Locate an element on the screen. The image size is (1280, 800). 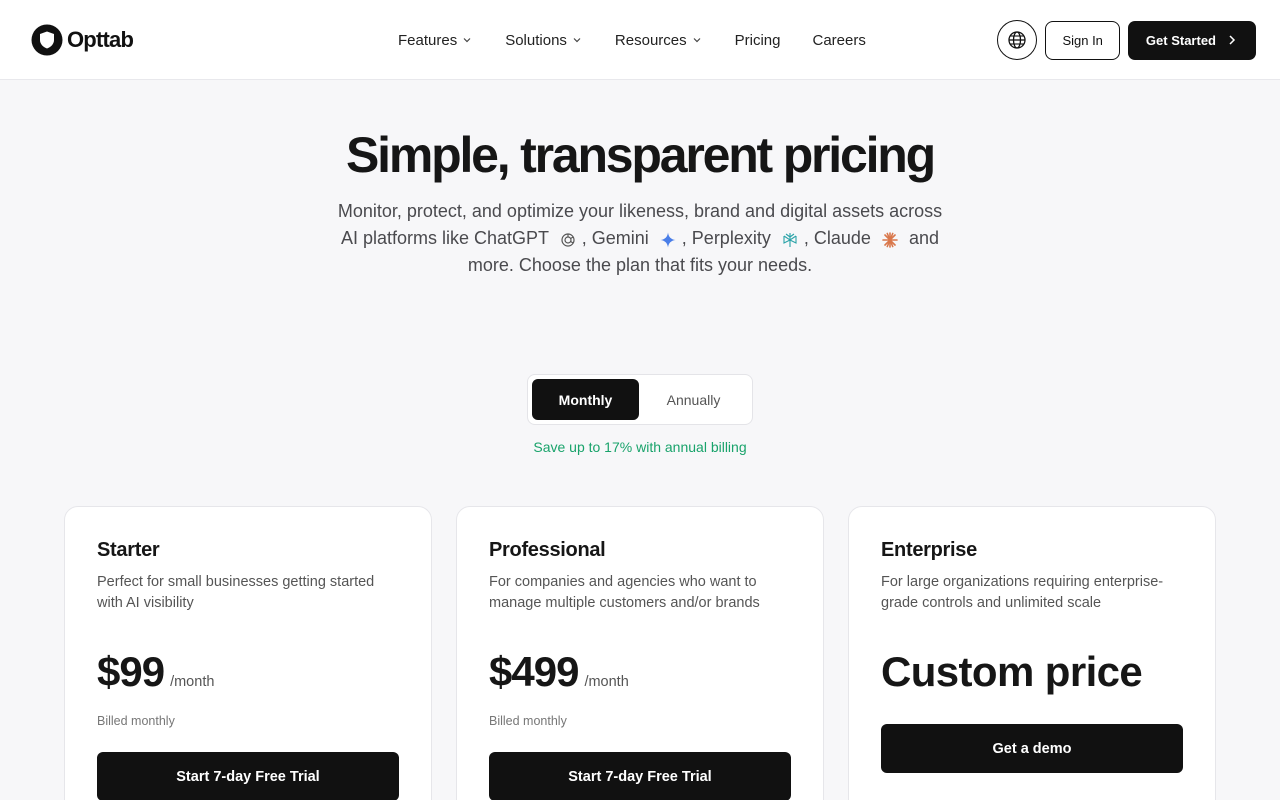
language-button is located at coordinates (1017, 40).